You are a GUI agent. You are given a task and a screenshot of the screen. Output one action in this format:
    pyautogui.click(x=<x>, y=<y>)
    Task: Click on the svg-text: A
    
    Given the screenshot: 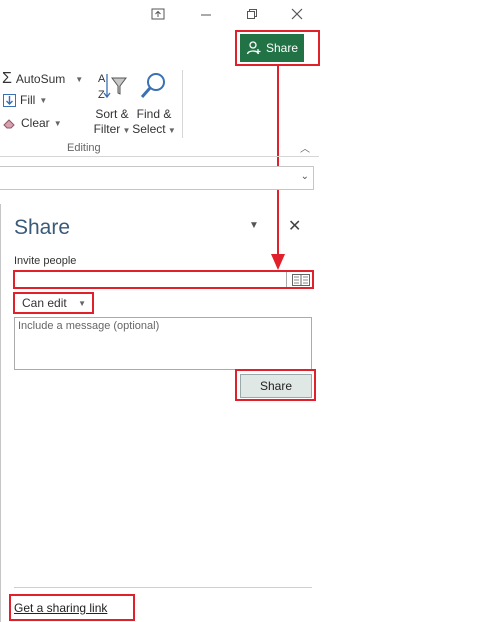 What is the action you would take?
    pyautogui.click(x=102, y=79)
    